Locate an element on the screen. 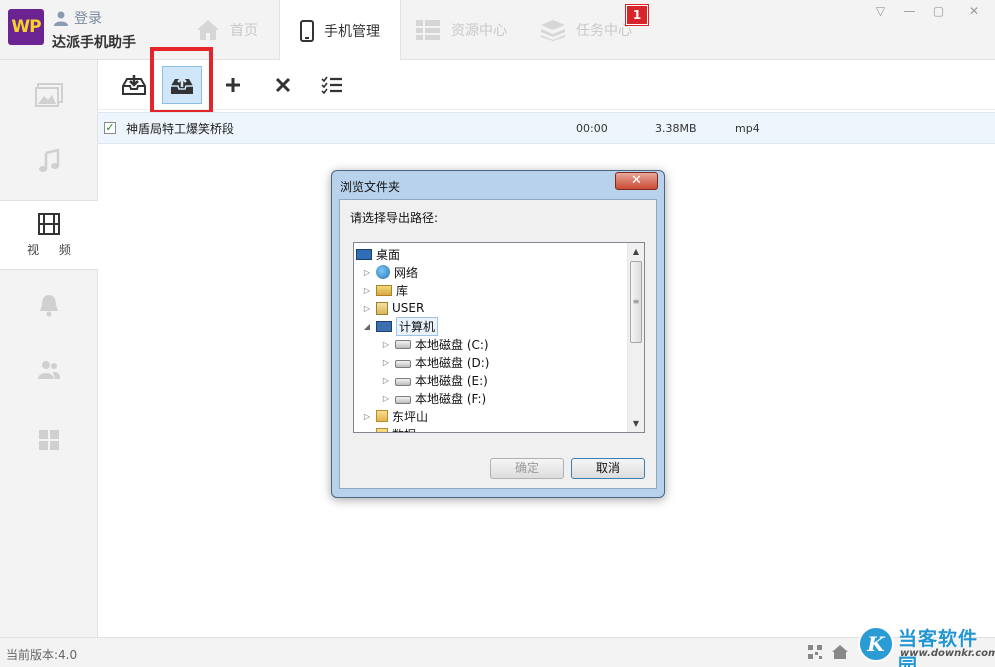 The image size is (995, 667). tree-item-label: 本地磁盘 (E:) is located at coordinates (451, 380).